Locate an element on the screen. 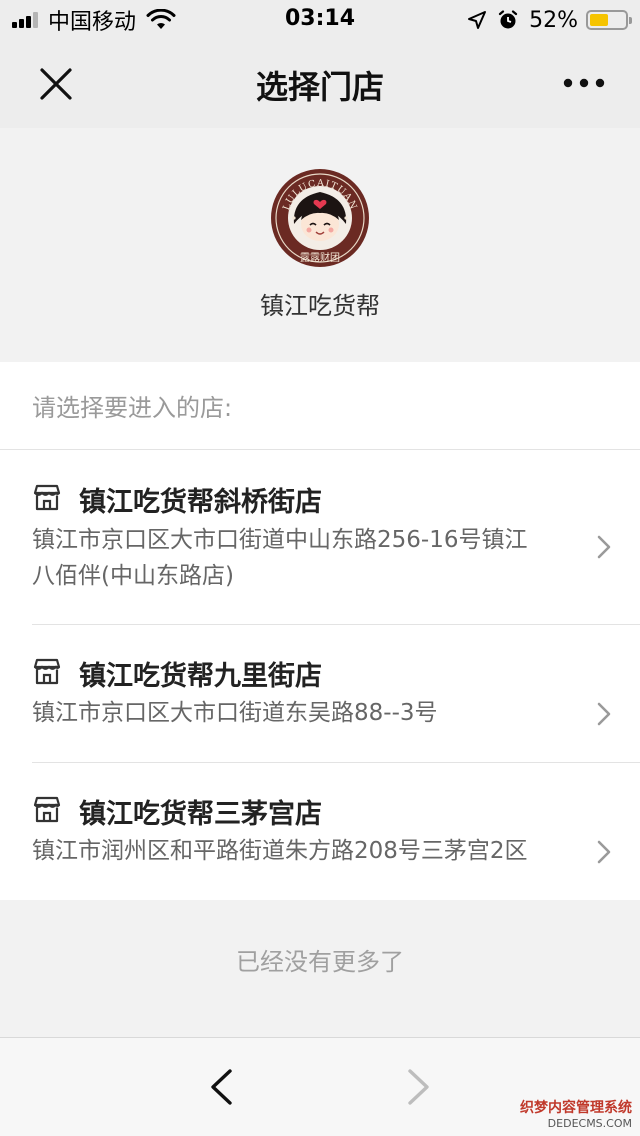  store-address-line: 镇江市润州区和平路街道朱方路208号三茅宫2区 is located at coordinates (280, 851).